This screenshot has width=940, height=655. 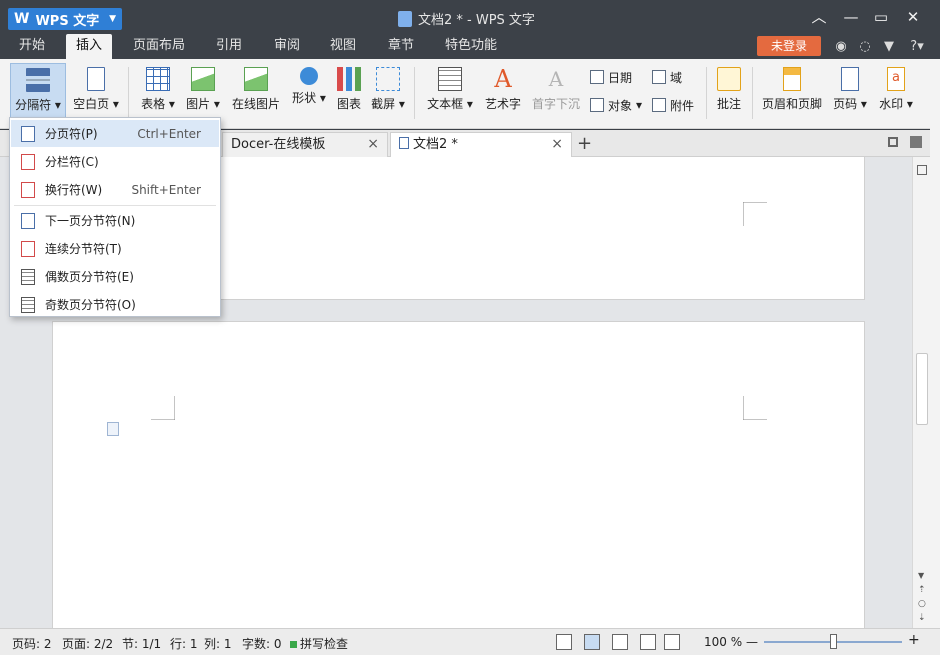 I want to click on spell-check-toggle: 拼写检查, so click(x=319, y=643).